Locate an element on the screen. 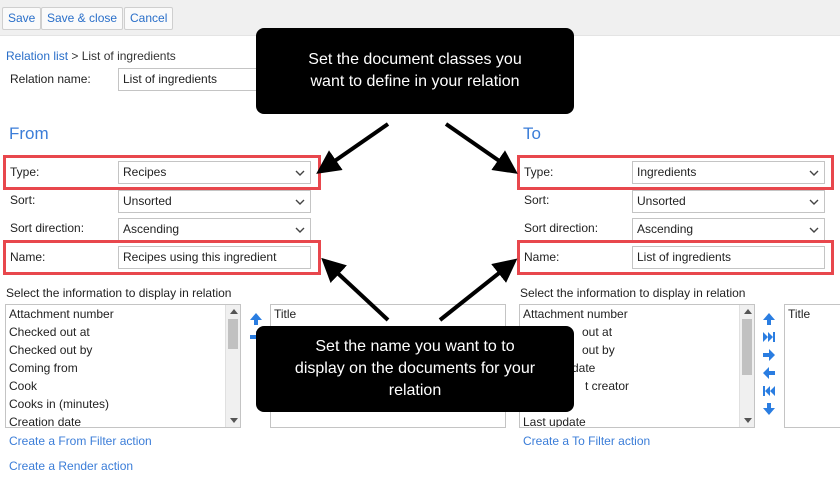 The height and width of the screenshot is (497, 840). to-selected-list: Title is located at coordinates (812, 366).